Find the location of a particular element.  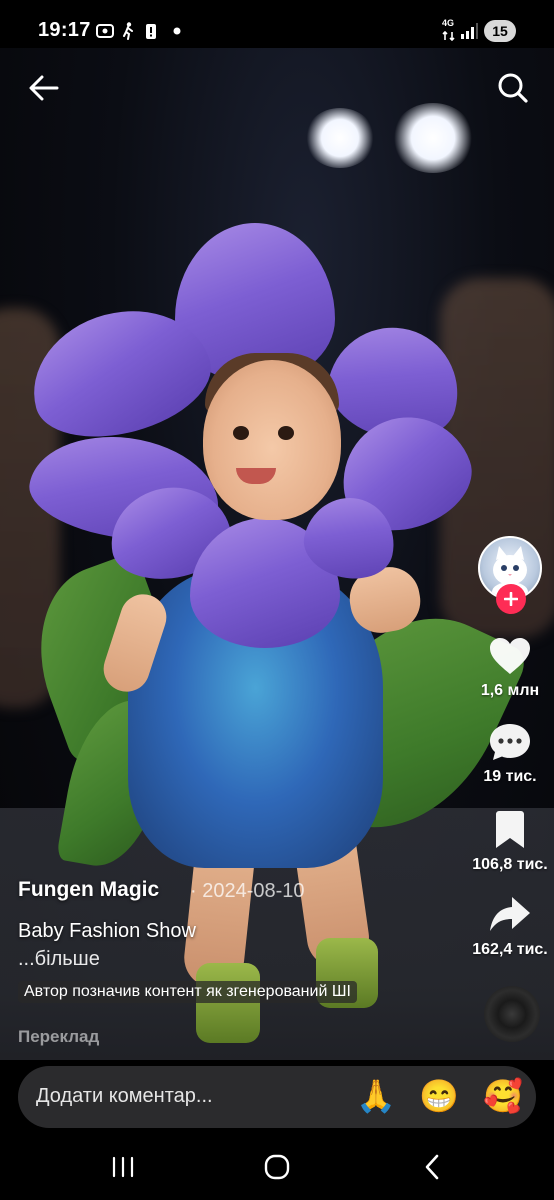

notification-dot-icon is located at coordinates (177, 31).